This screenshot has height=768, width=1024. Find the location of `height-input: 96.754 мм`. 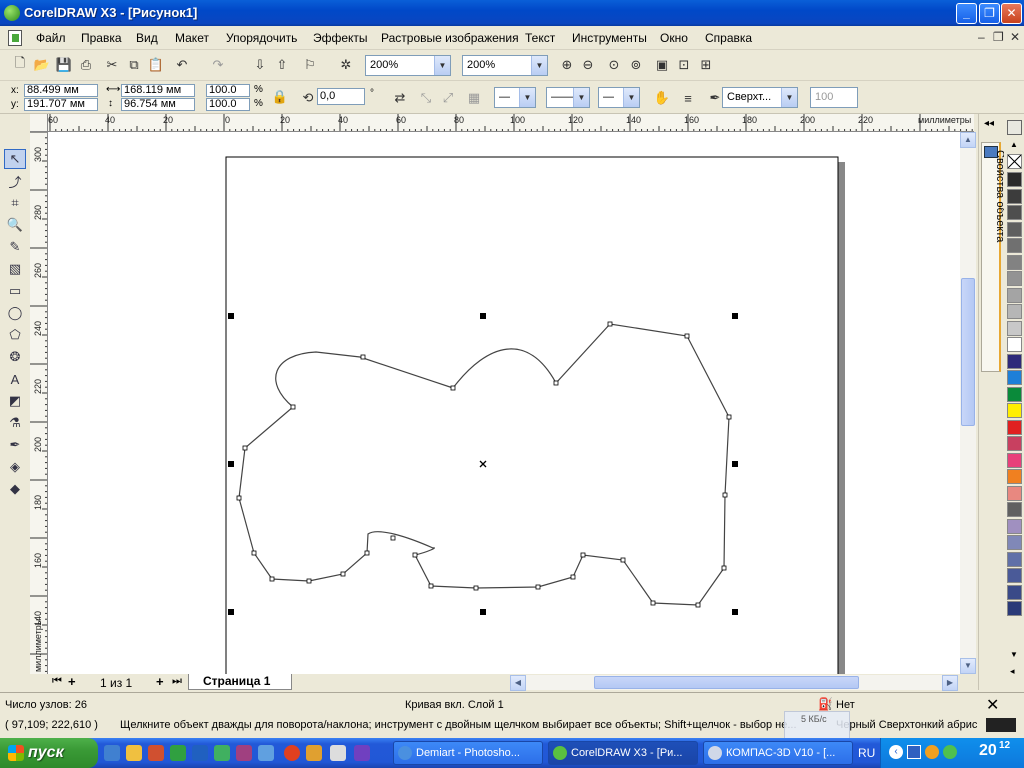

height-input: 96.754 мм is located at coordinates (158, 104).